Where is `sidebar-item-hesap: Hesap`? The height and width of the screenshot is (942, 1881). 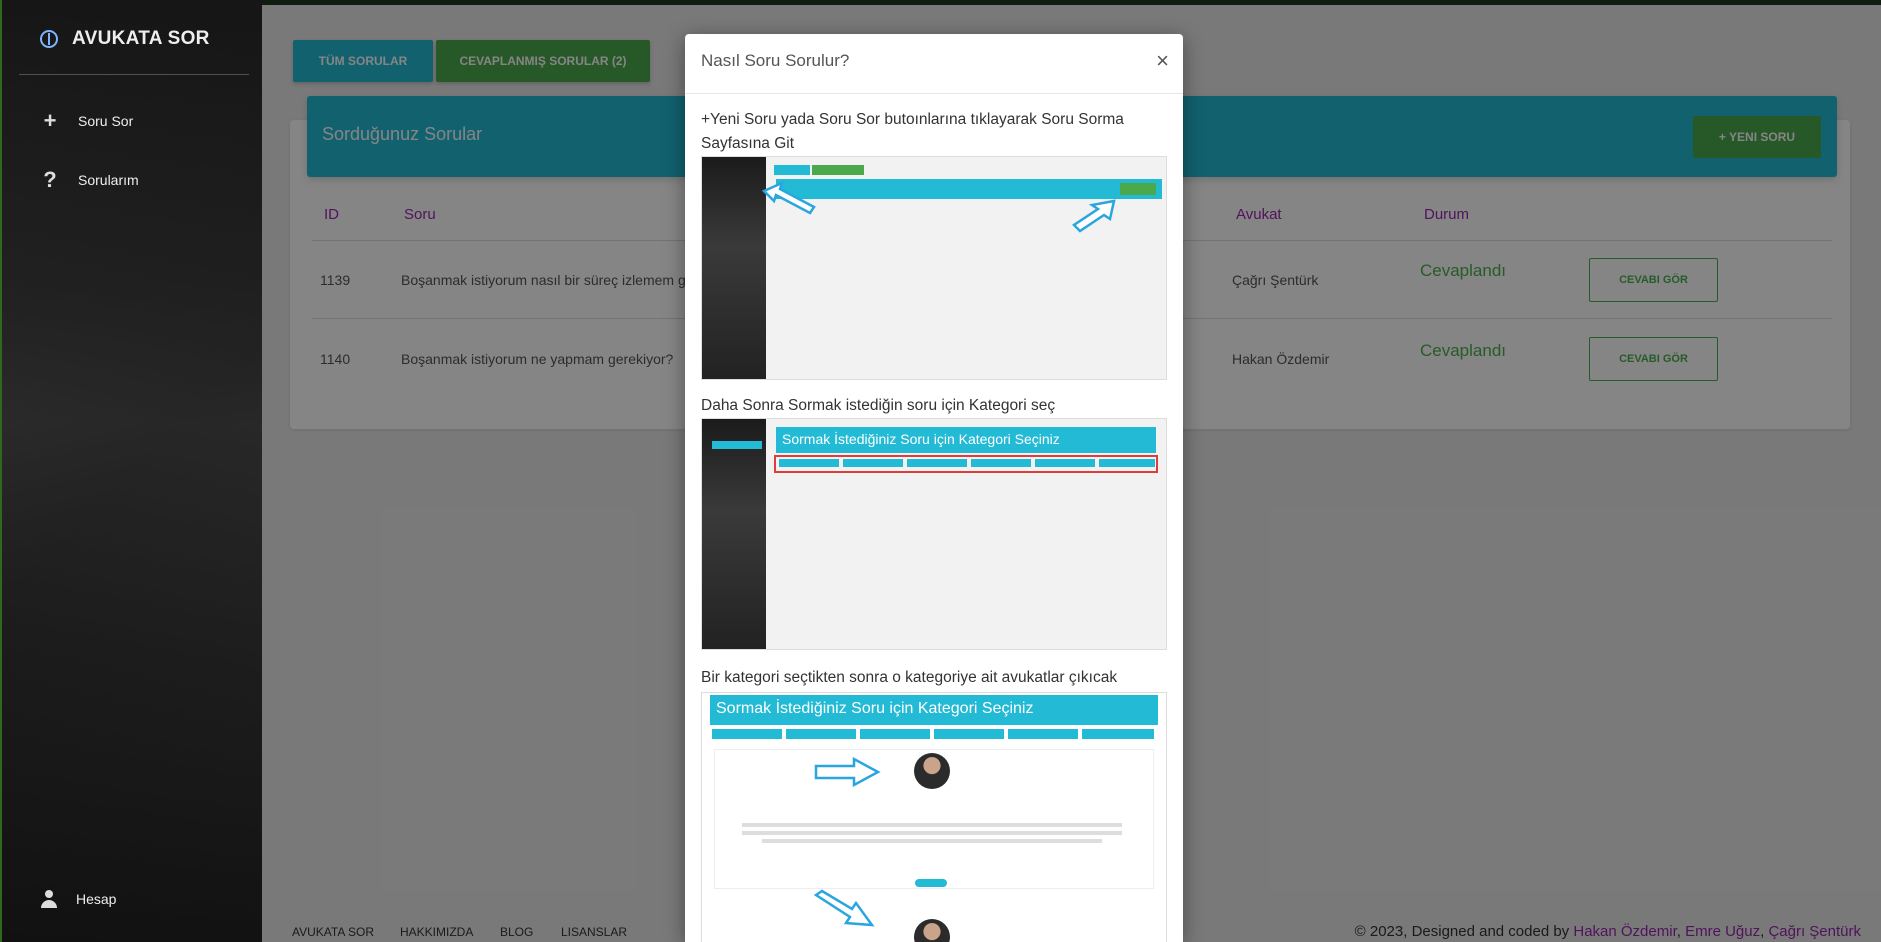
sidebar-item-hesap: Hesap is located at coordinates (78, 899).